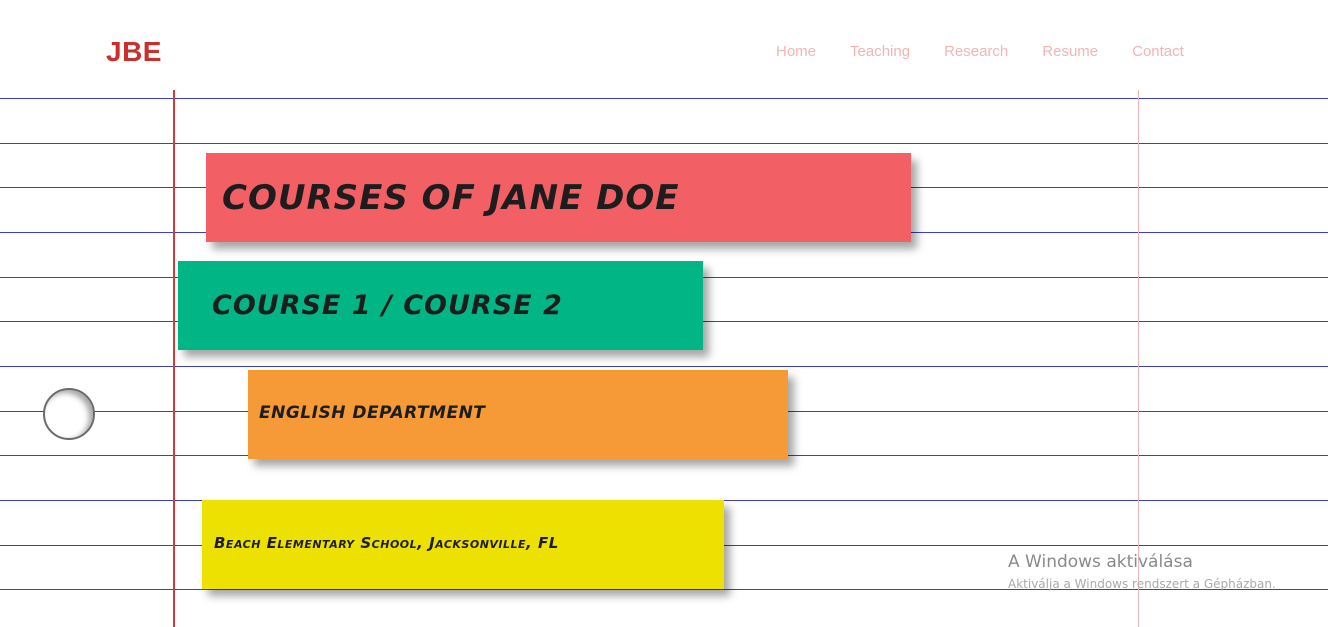  Describe the element at coordinates (880, 51) in the screenshot. I see `nav-teaching: Teaching` at that location.